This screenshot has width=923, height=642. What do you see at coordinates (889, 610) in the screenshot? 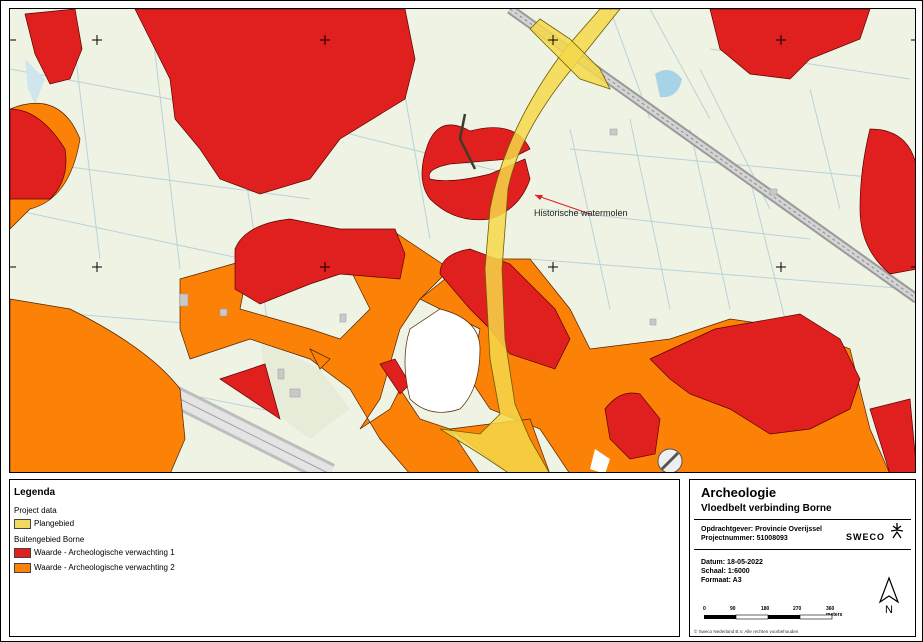
I see `north-label: N` at bounding box center [889, 610].